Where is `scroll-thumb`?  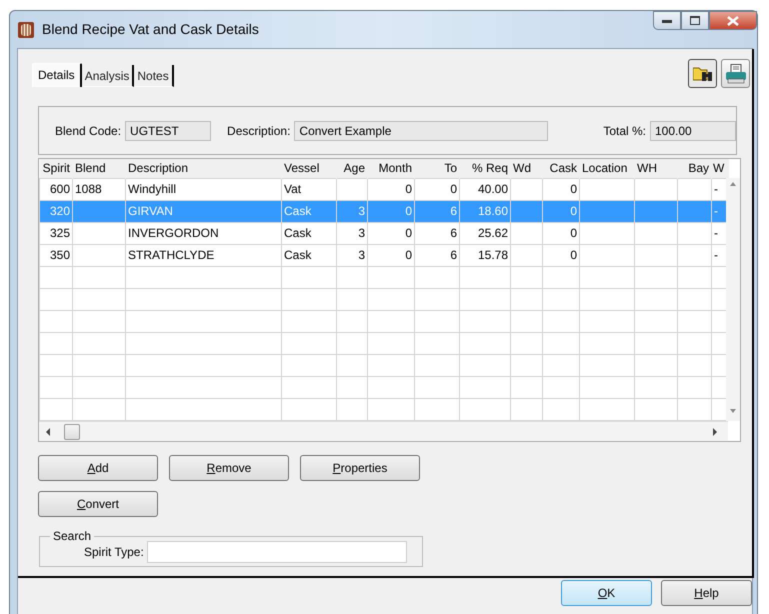 scroll-thumb is located at coordinates (72, 432).